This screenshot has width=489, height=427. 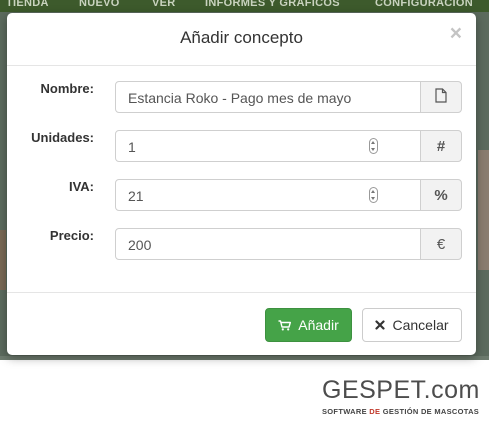 I want to click on form-row-unidades: Unidades: 1 #, so click(x=241, y=147).